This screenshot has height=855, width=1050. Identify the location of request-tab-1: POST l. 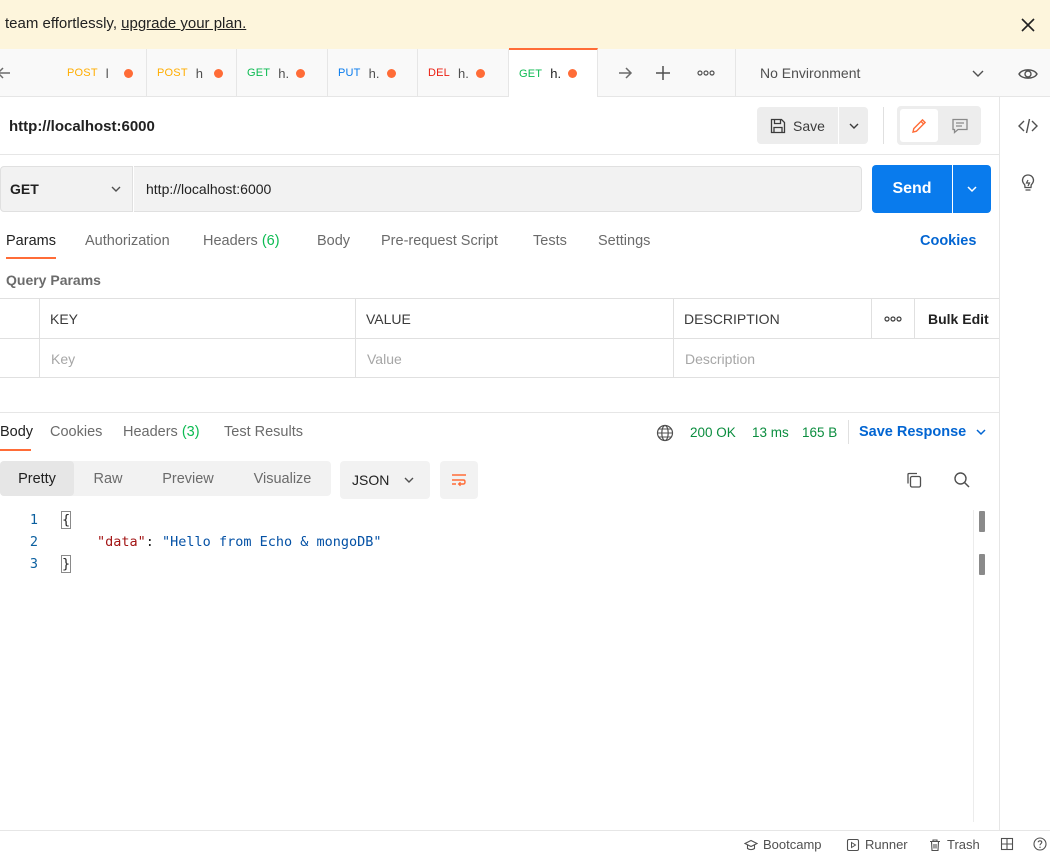
(102, 73).